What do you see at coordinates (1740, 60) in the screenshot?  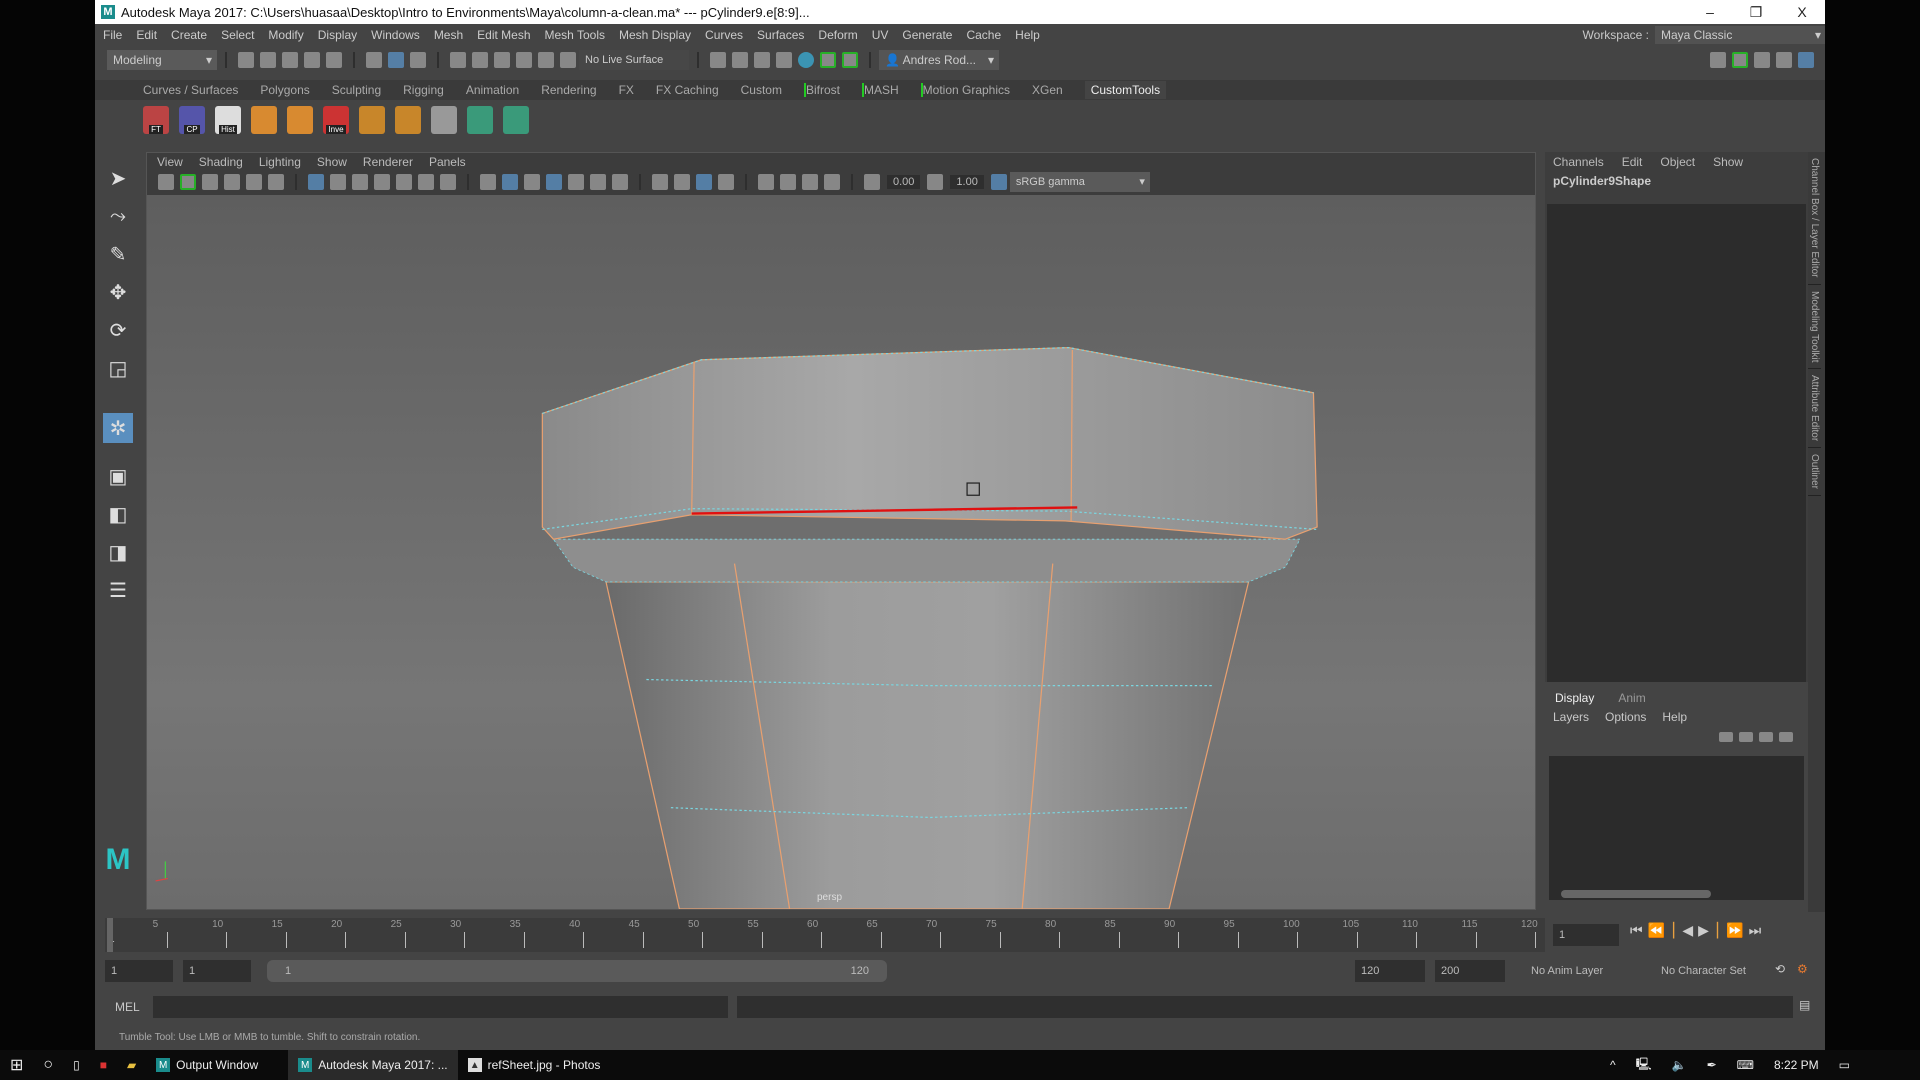 I see `character-controls-icon` at bounding box center [1740, 60].